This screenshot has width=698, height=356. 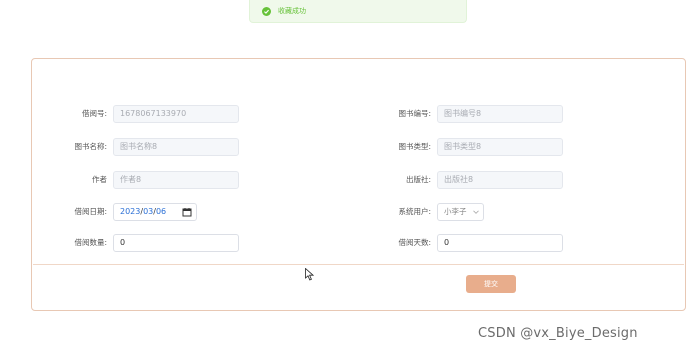 I want to click on borrow-id-label: 借阅号:, so click(x=94, y=113).